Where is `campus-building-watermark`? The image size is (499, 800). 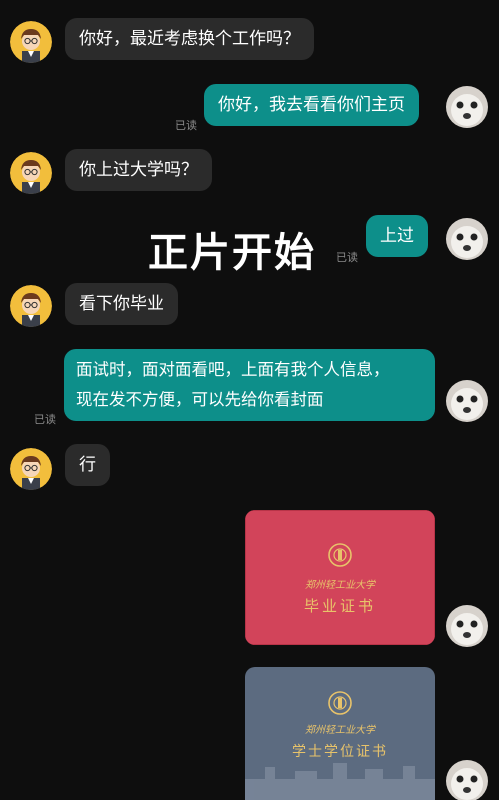
campus-building-watermark is located at coordinates (340, 781).